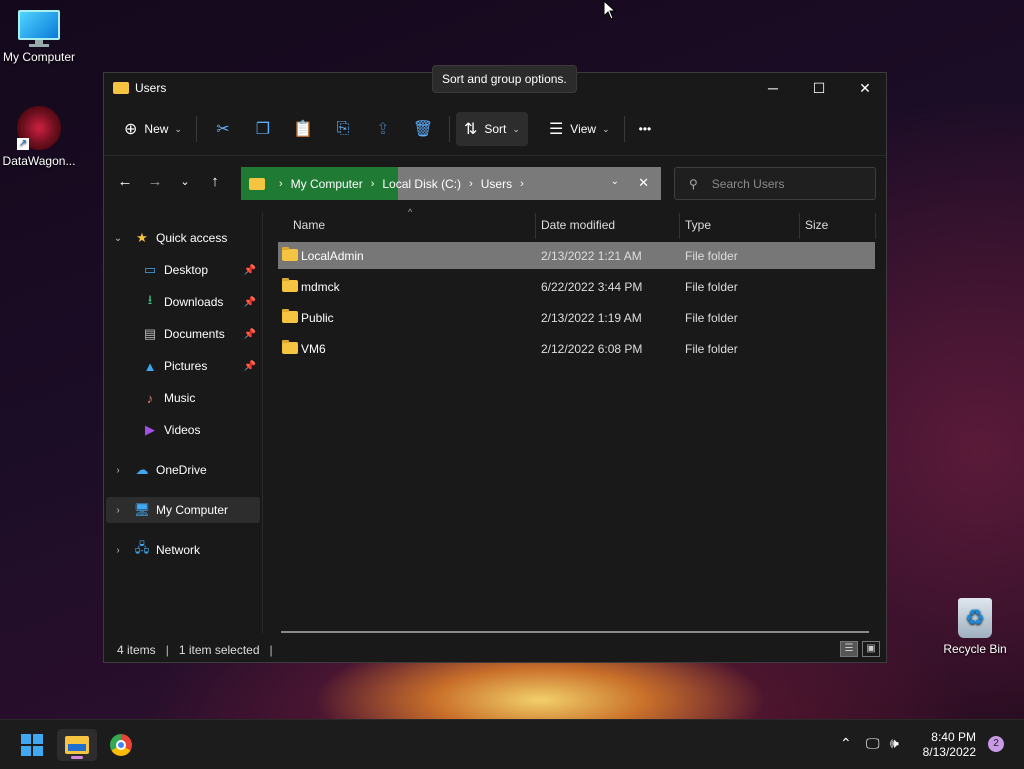  What do you see at coordinates (591, 318) in the screenshot?
I see `file-date: 2/13/2022 1:19 AM` at bounding box center [591, 318].